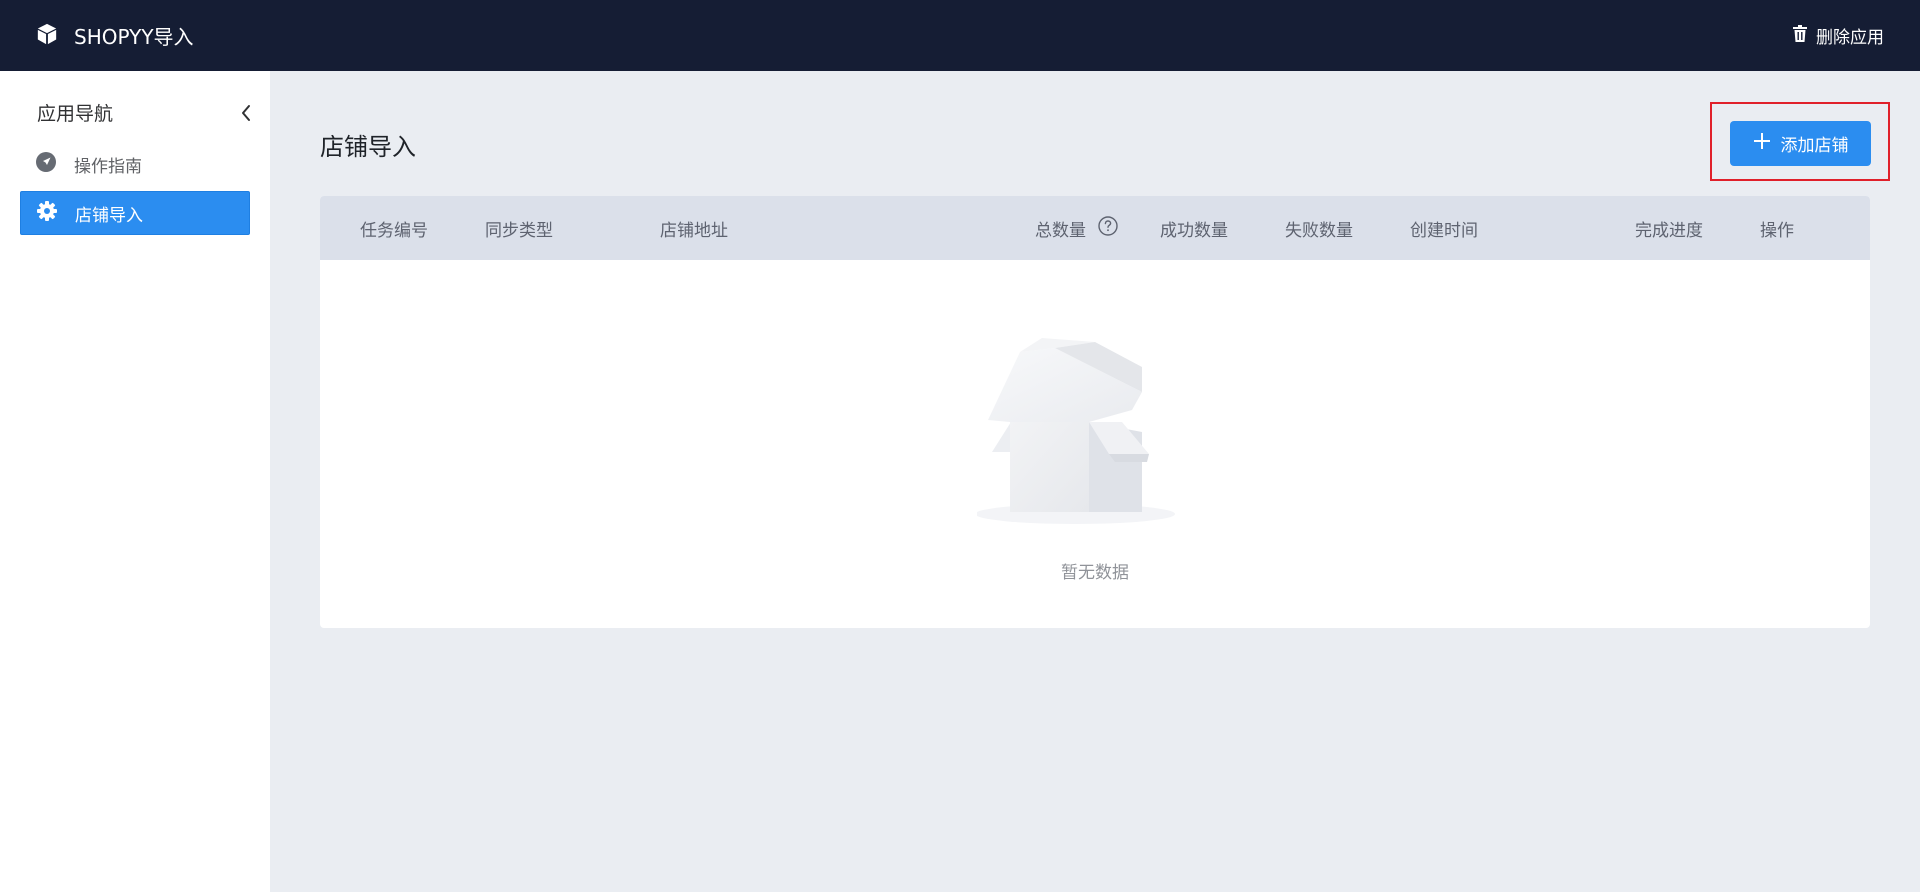 The image size is (1920, 892). I want to click on delete-app-label: 删除应用, so click(1850, 38).